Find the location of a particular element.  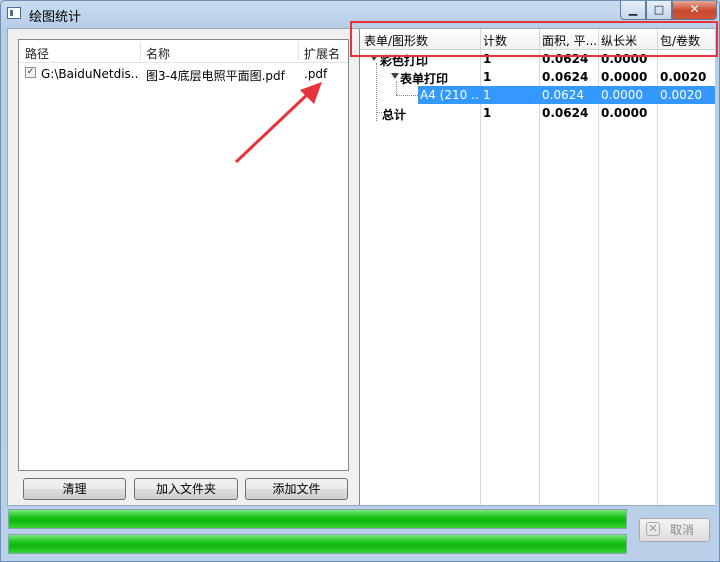

red-highlight-box is located at coordinates (534, 39).